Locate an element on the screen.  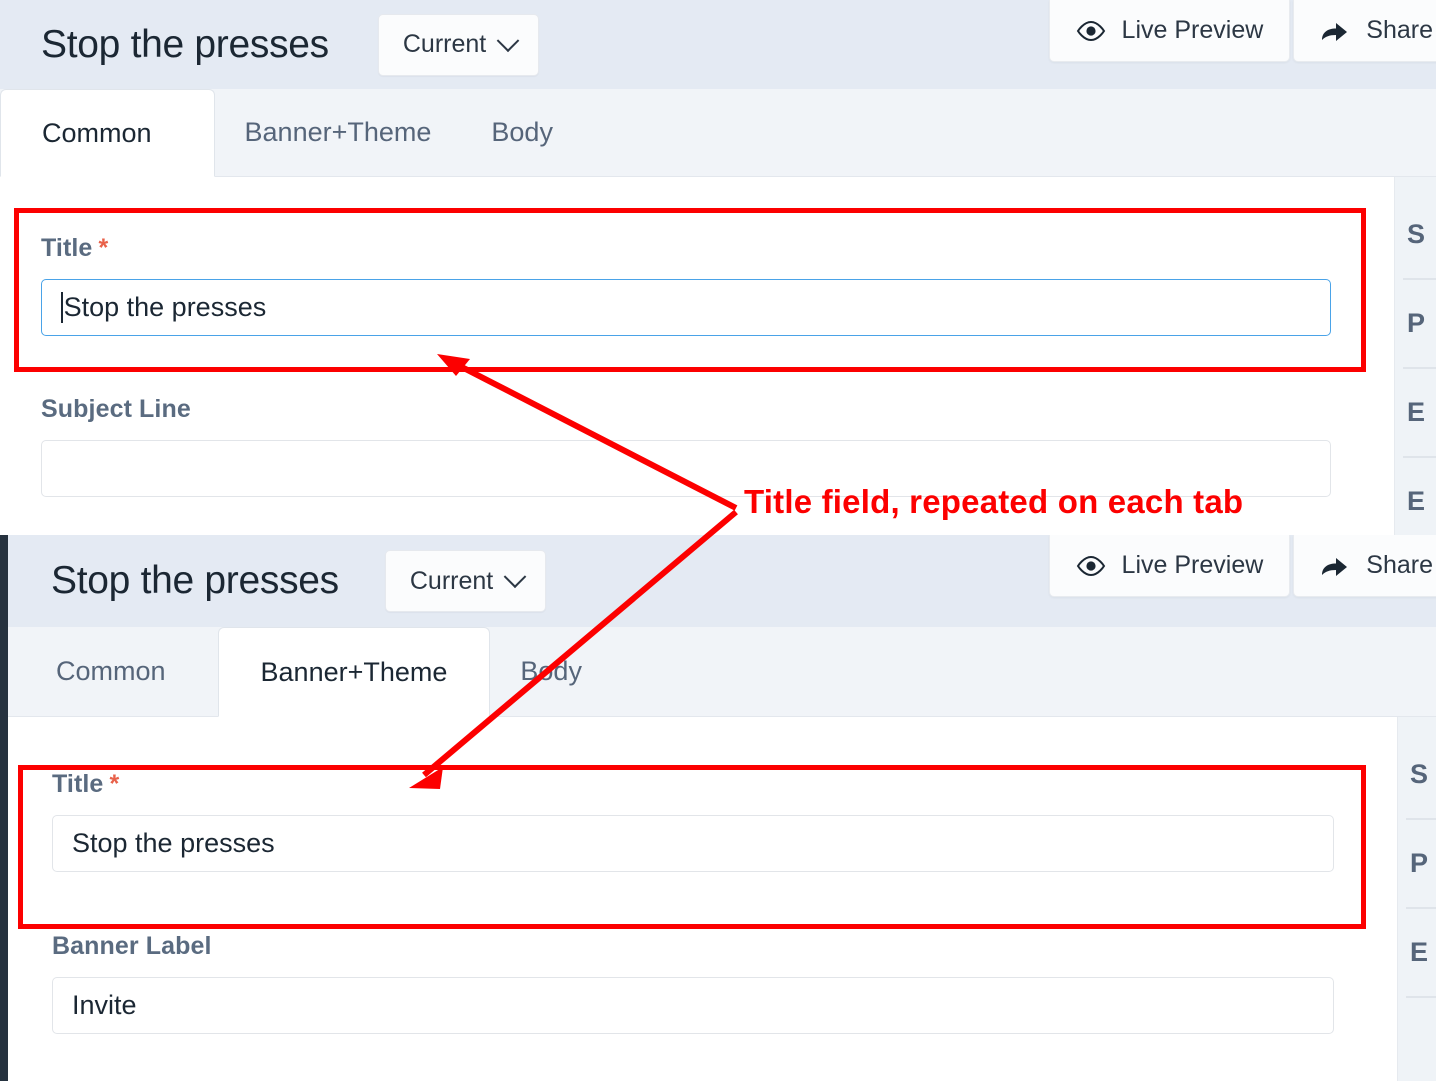
right-sidebar-top: S P E E is located at coordinates (1415, 356).